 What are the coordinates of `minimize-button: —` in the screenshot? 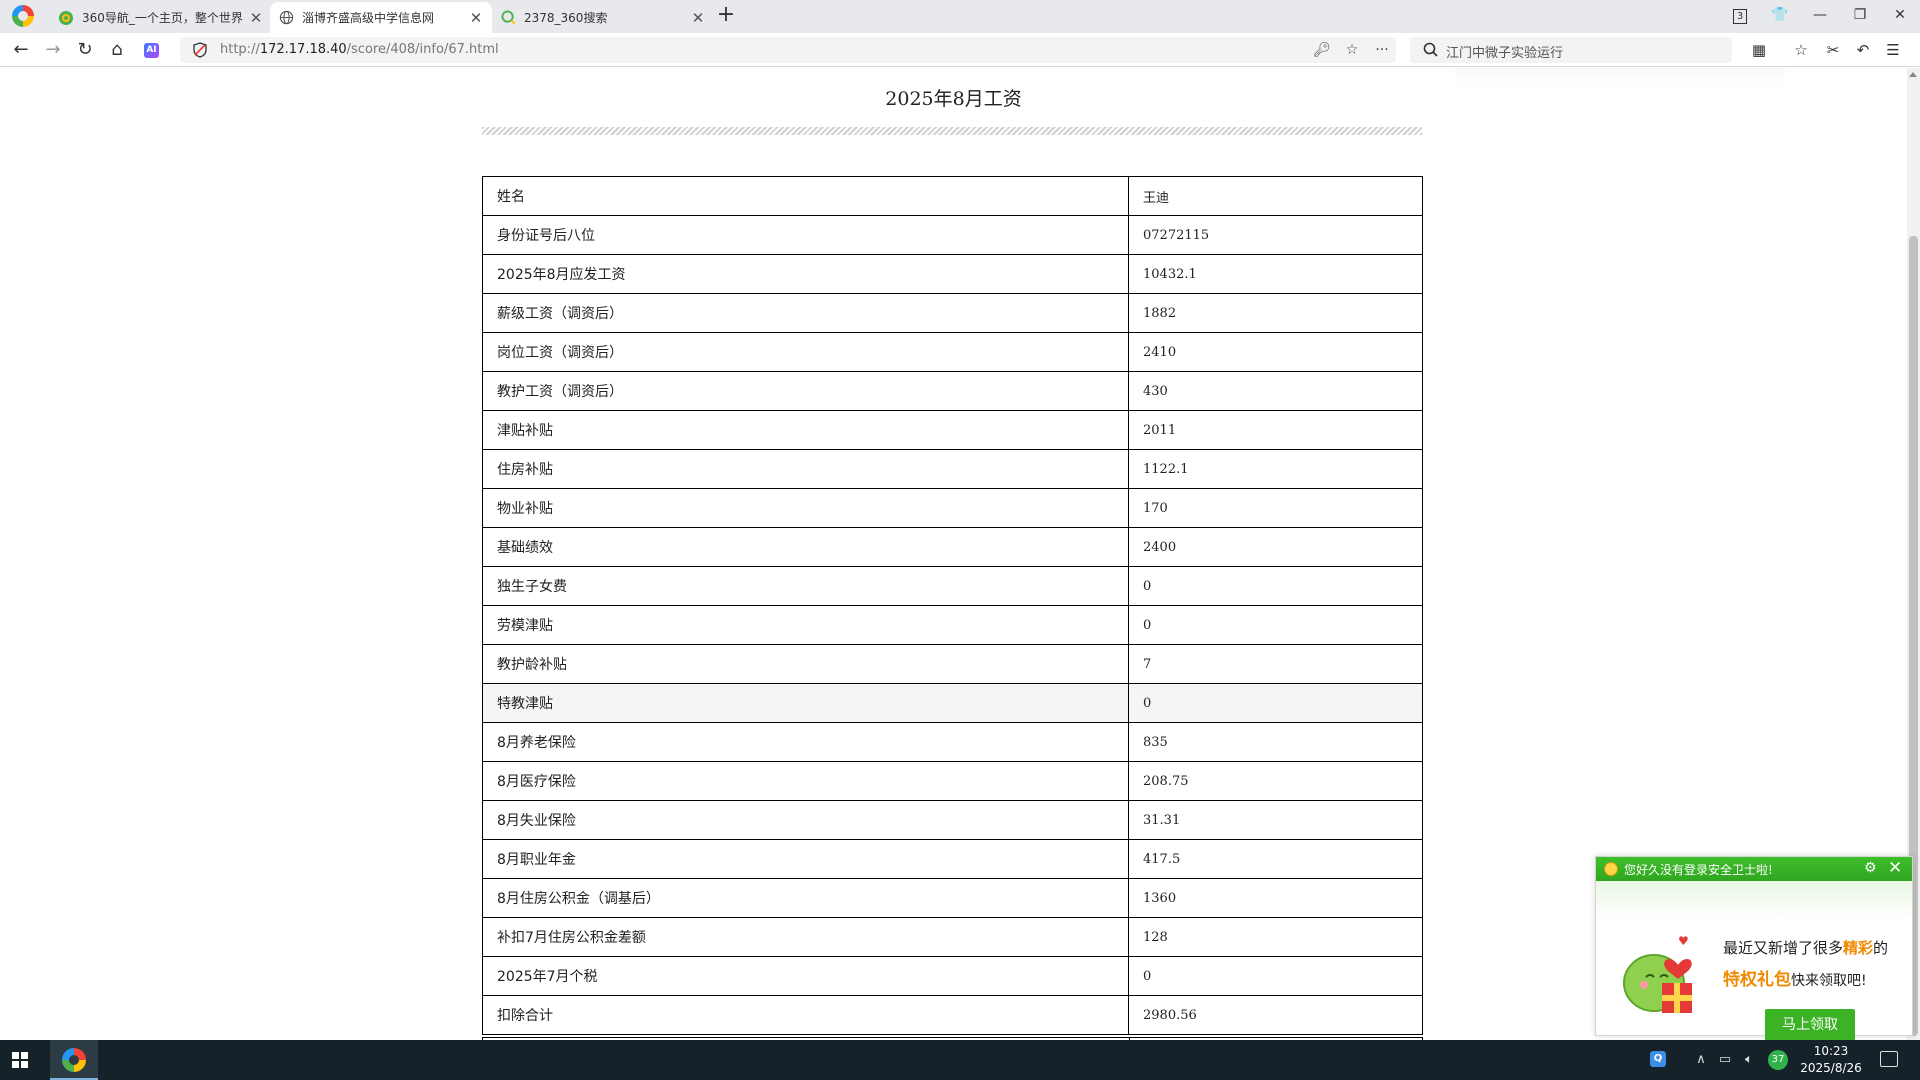 It's located at (1820, 15).